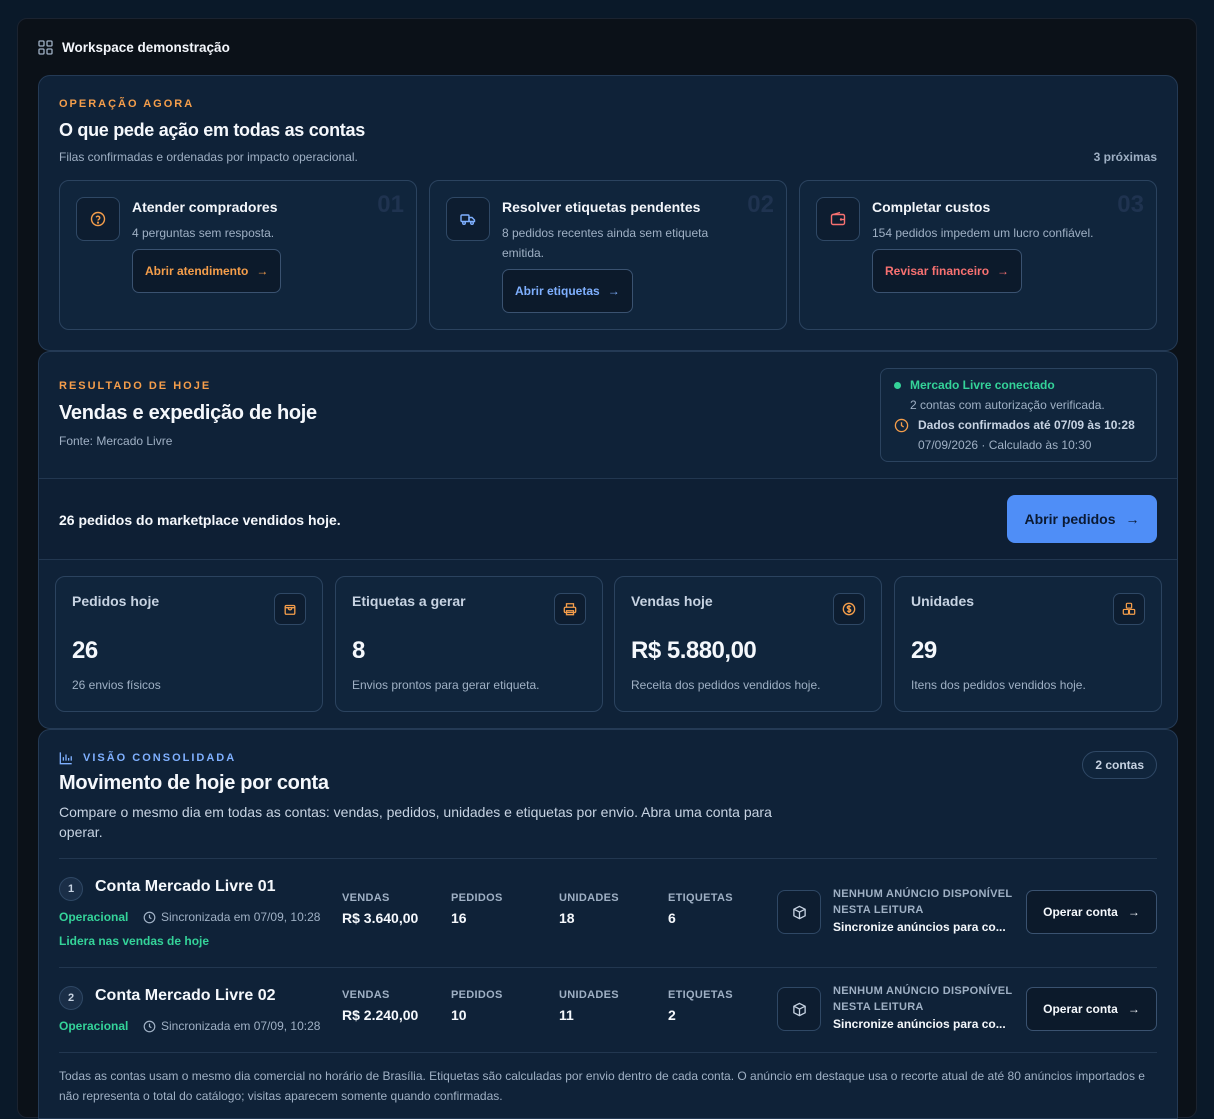 Image resolution: width=1214 pixels, height=1119 pixels. I want to click on metric-units: UNIDADES 18, so click(589, 909).